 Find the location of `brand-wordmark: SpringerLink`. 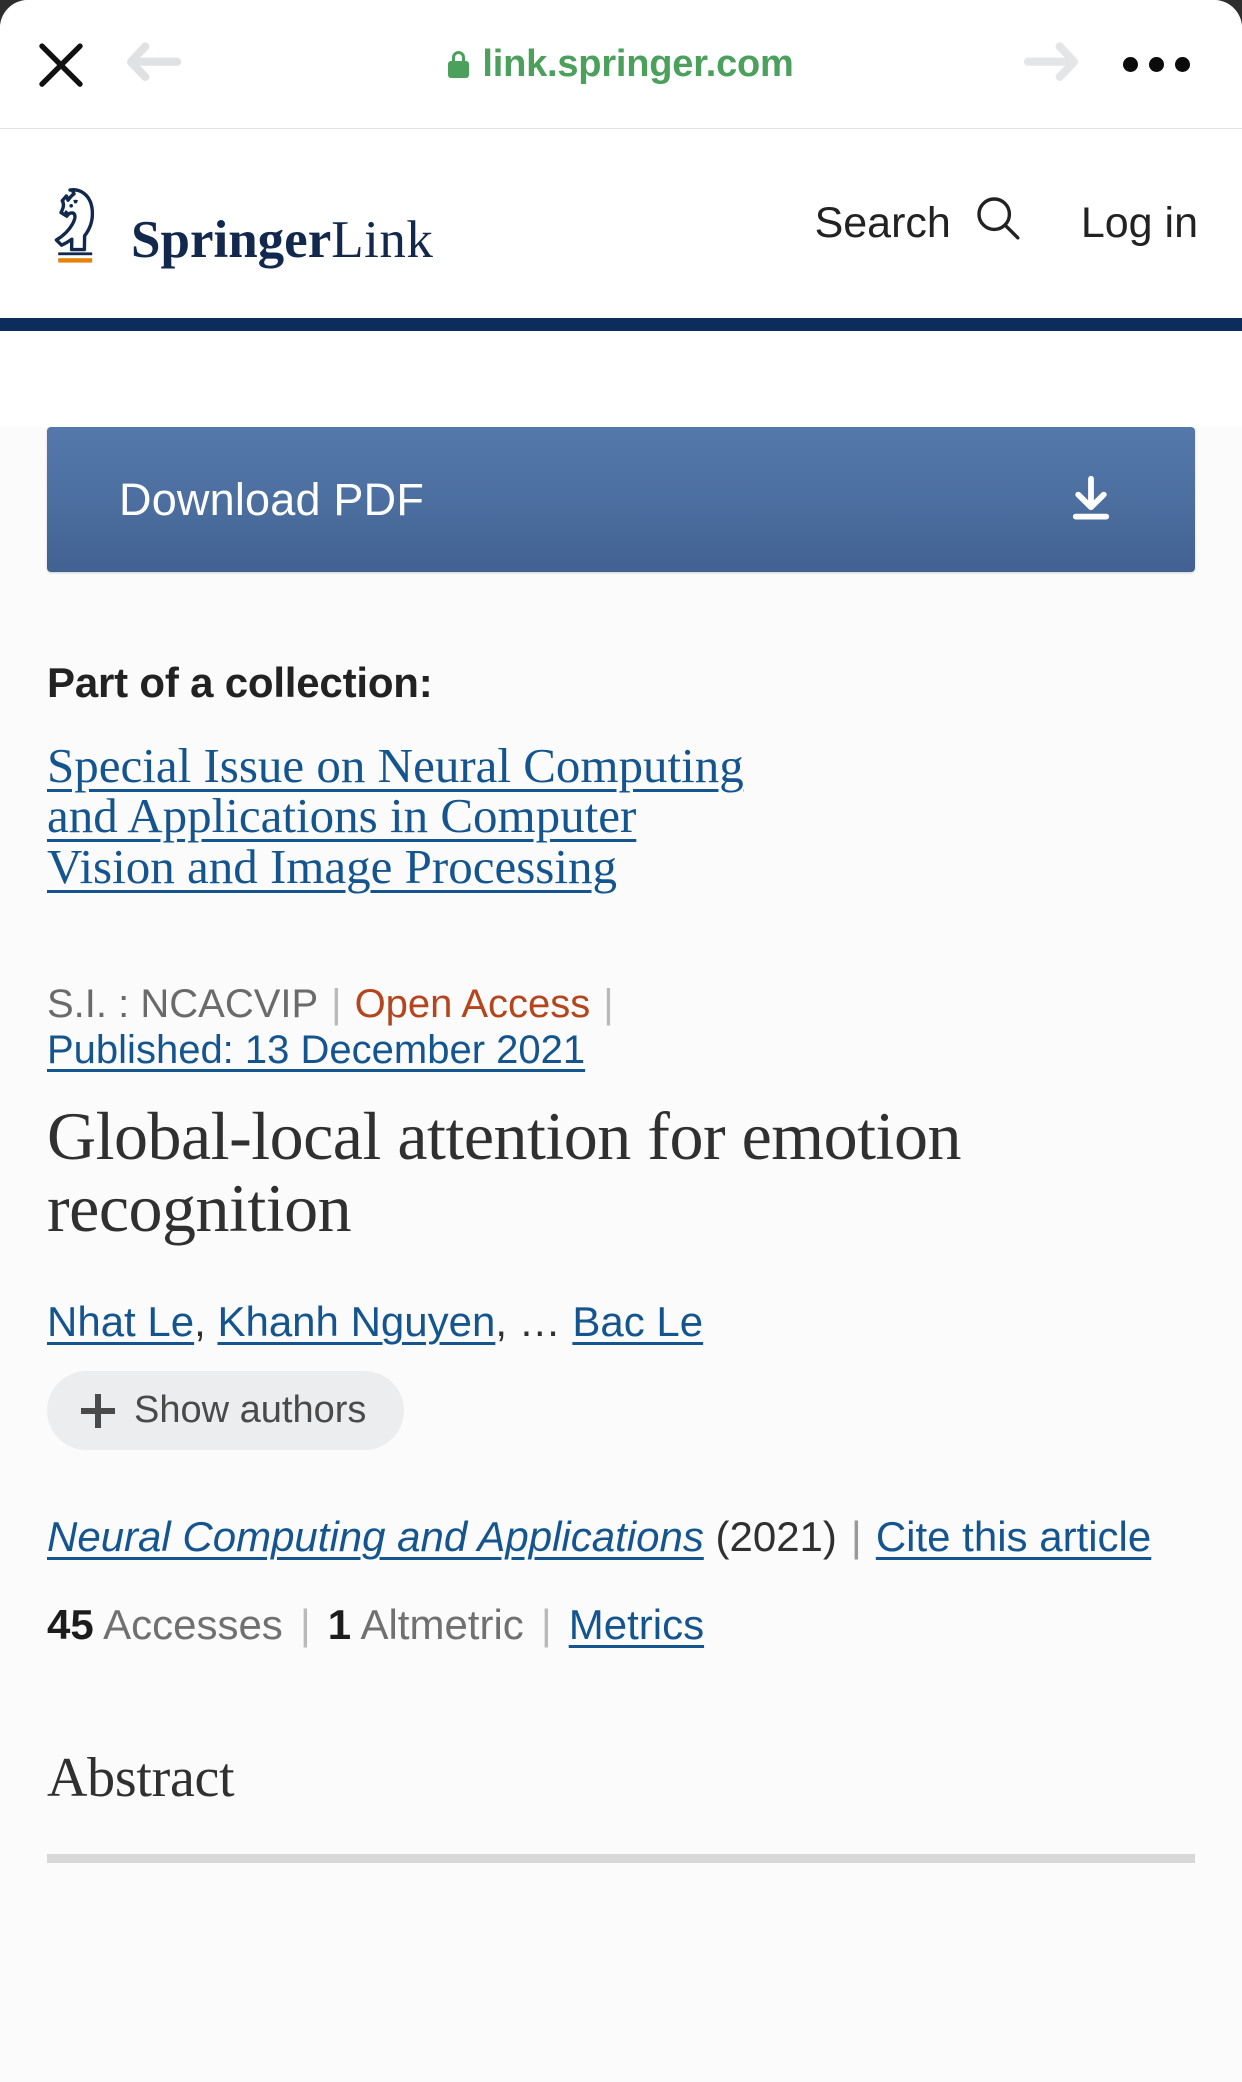

brand-wordmark: SpringerLink is located at coordinates (282, 239).